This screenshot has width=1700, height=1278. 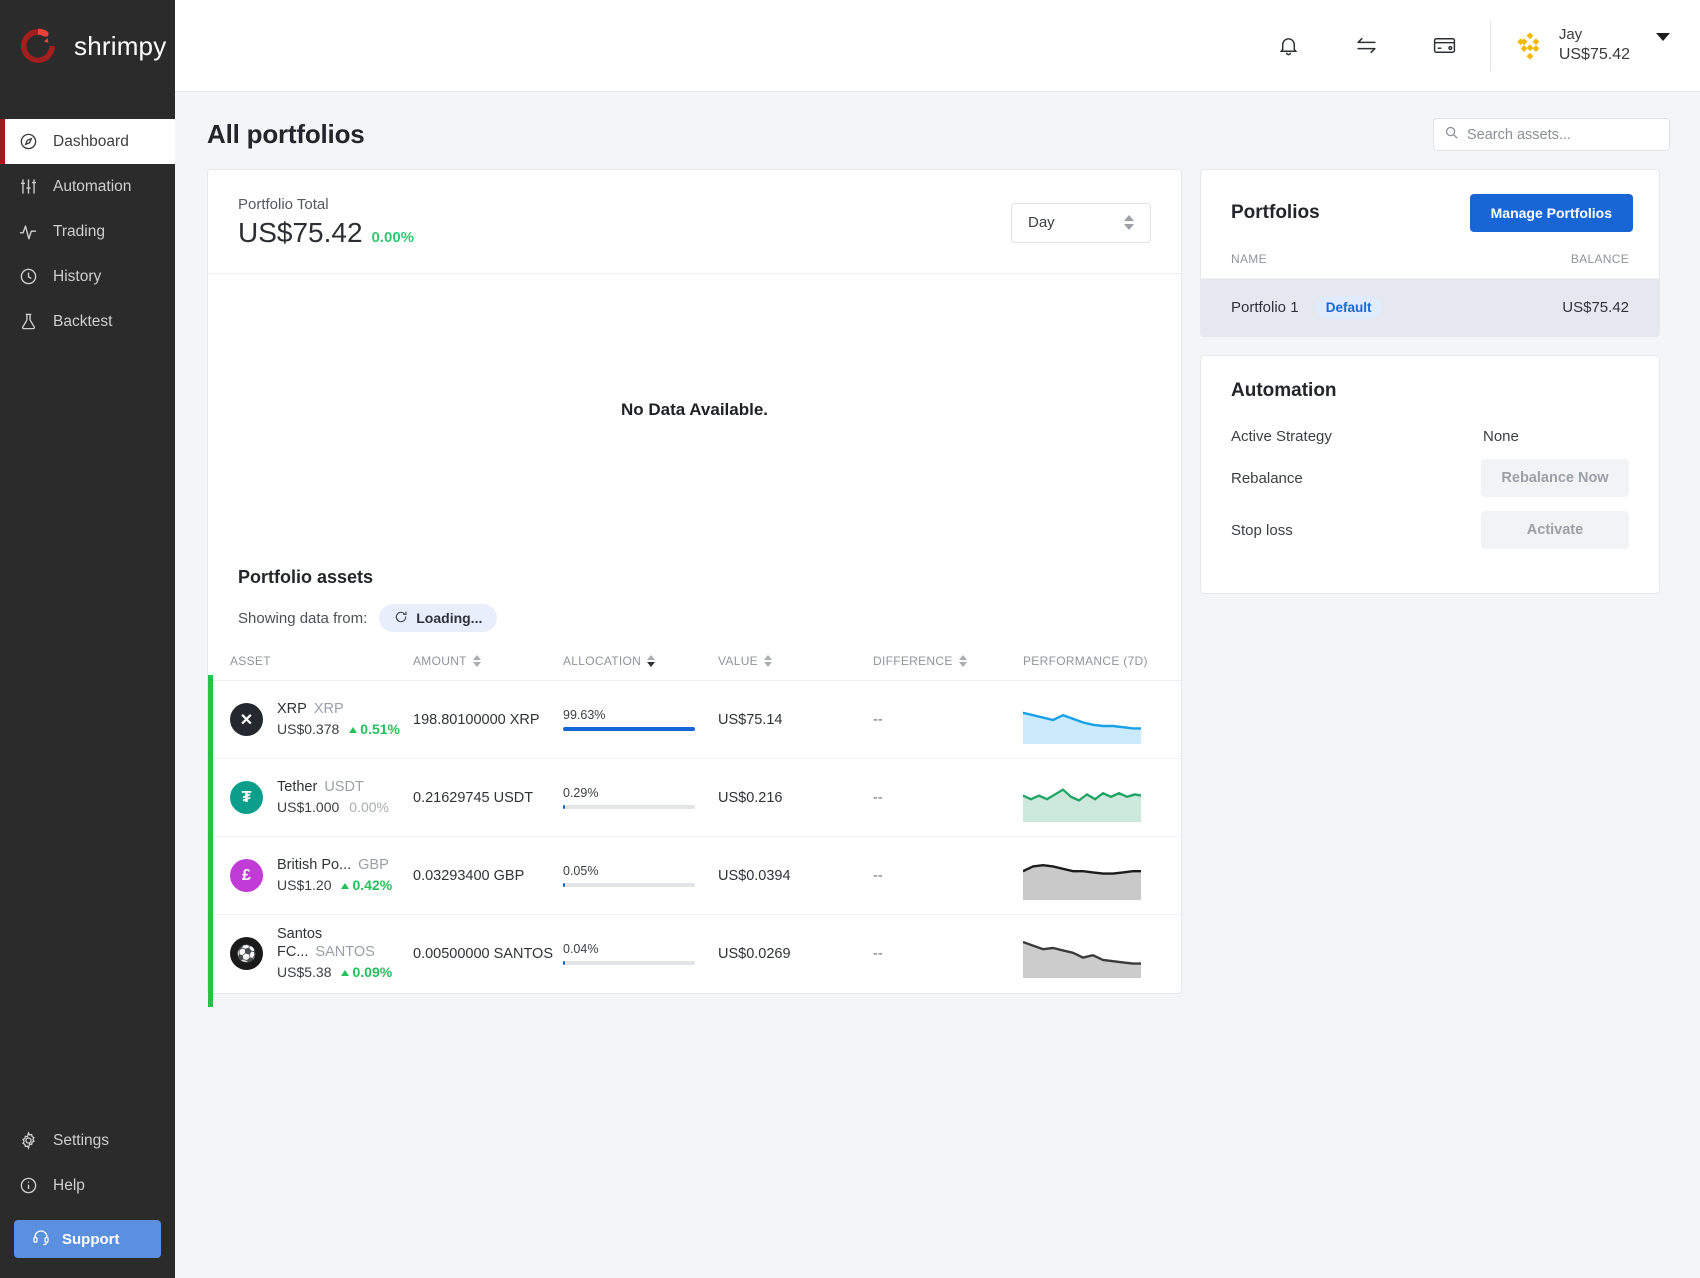 I want to click on sidebar-item-trading: Trading, so click(x=87, y=231).